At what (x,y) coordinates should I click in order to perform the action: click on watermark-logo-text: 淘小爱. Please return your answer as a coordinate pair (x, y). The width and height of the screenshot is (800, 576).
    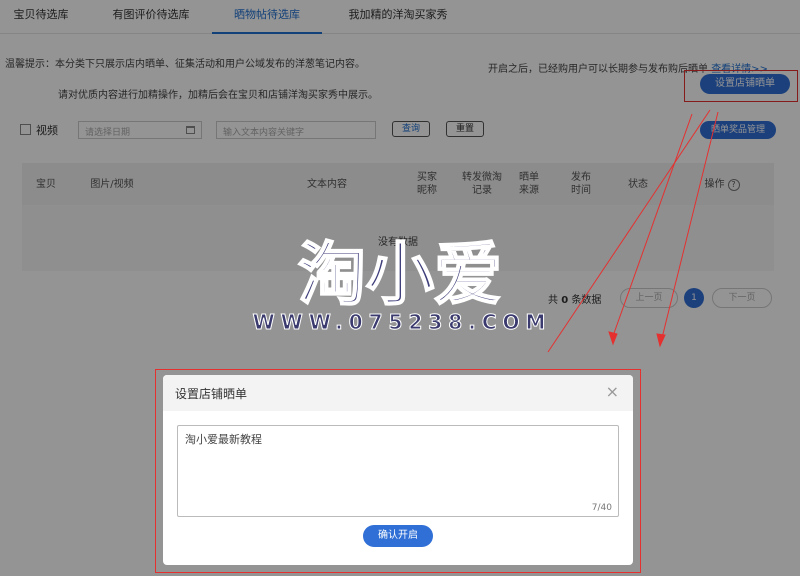
    Looking at the image, I should click on (400, 275).